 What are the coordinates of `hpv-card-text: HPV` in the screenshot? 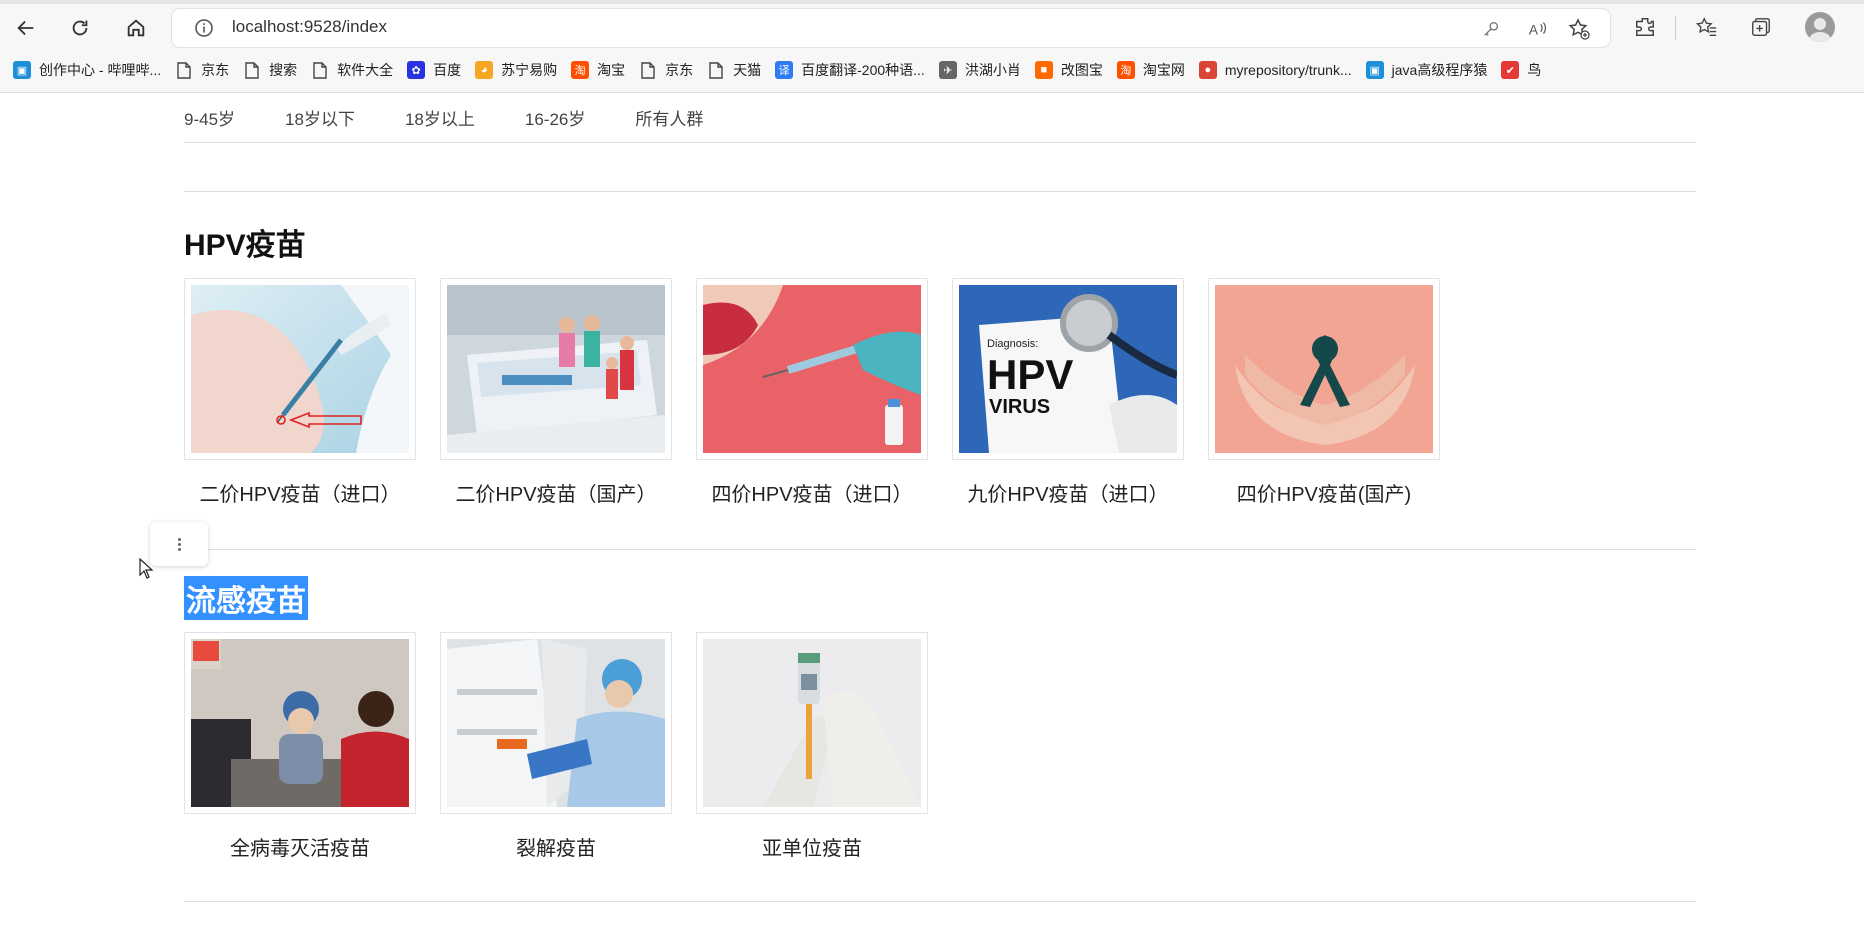 It's located at (1030, 374).